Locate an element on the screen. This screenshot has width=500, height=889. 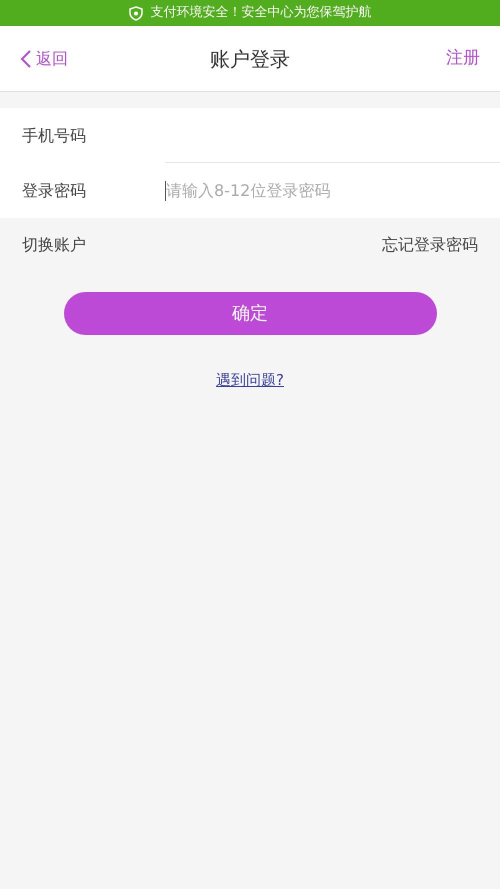
register-link: 注册 is located at coordinates (440, 59).